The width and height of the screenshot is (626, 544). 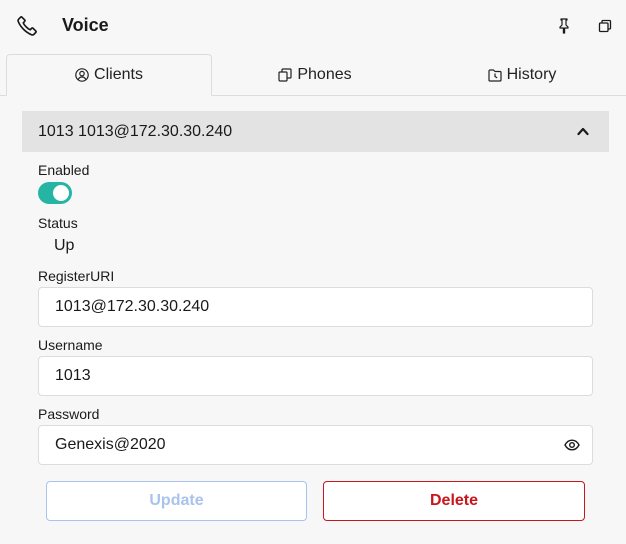 I want to click on tab-history: History, so click(x=522, y=75).